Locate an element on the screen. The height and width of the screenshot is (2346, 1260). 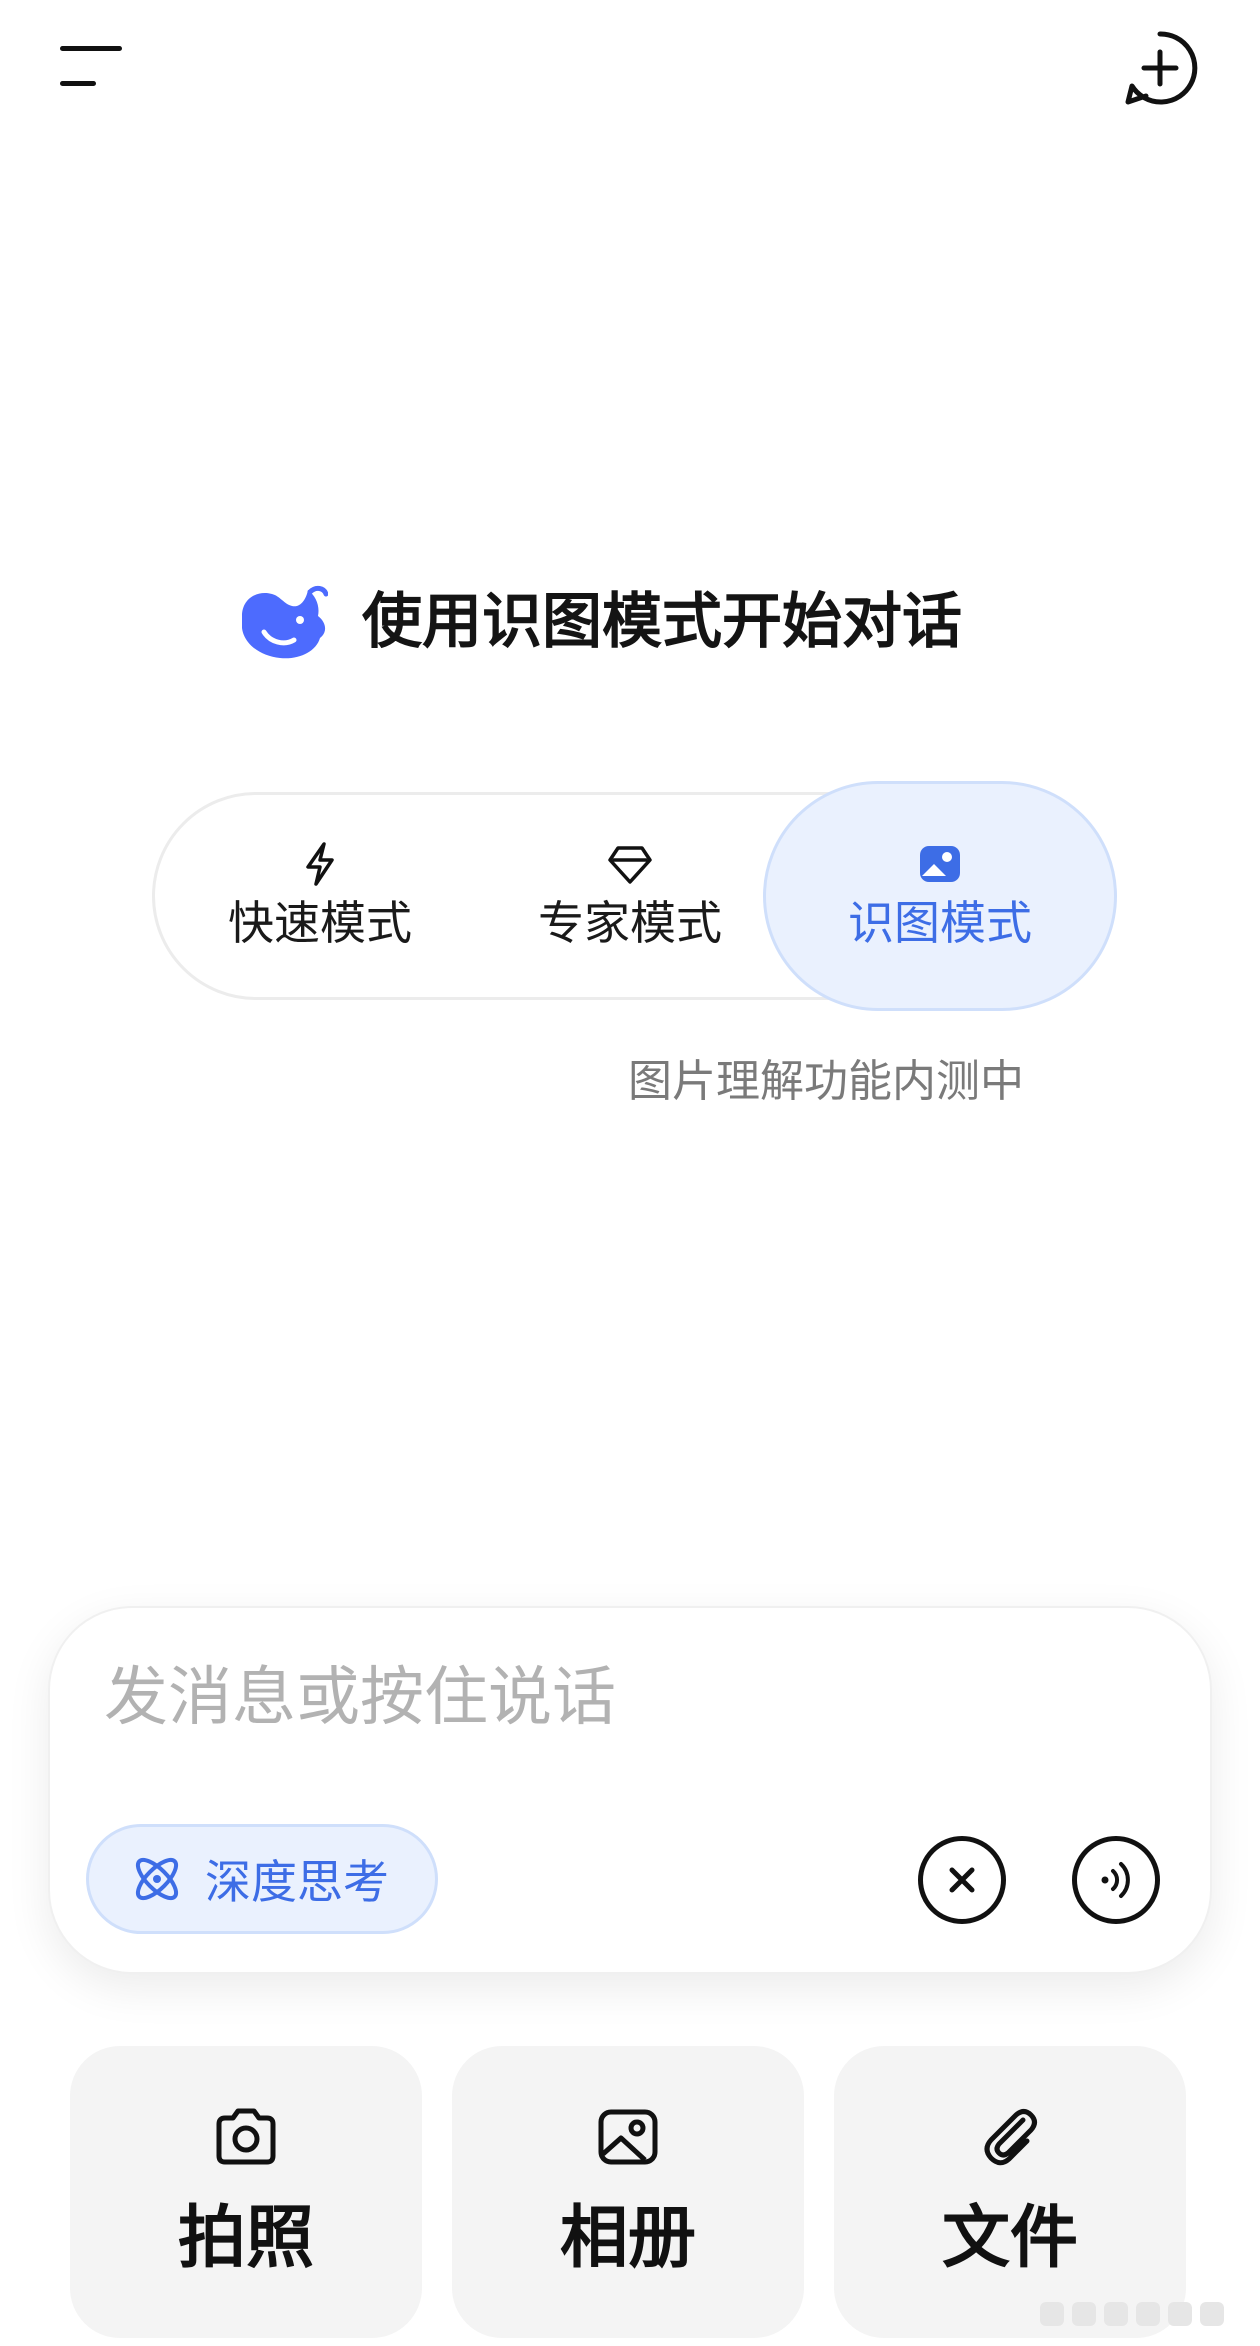
sound-wave-icon is located at coordinates (1115, 1880).